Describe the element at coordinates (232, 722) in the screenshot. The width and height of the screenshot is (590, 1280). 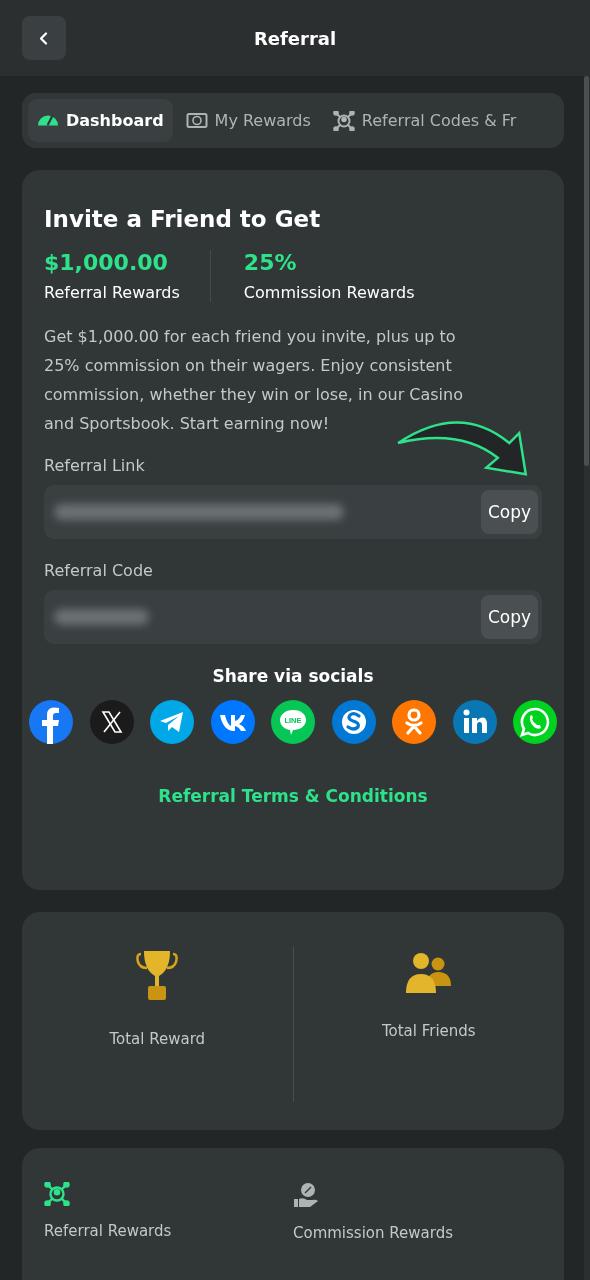
I see `vk-icon` at that location.